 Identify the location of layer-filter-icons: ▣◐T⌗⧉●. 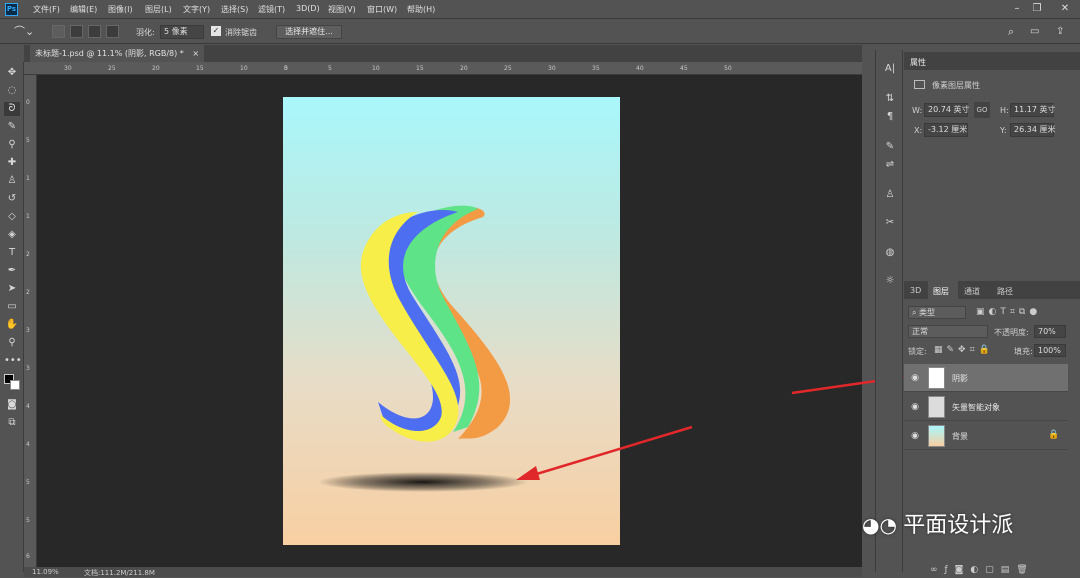
(1025, 312).